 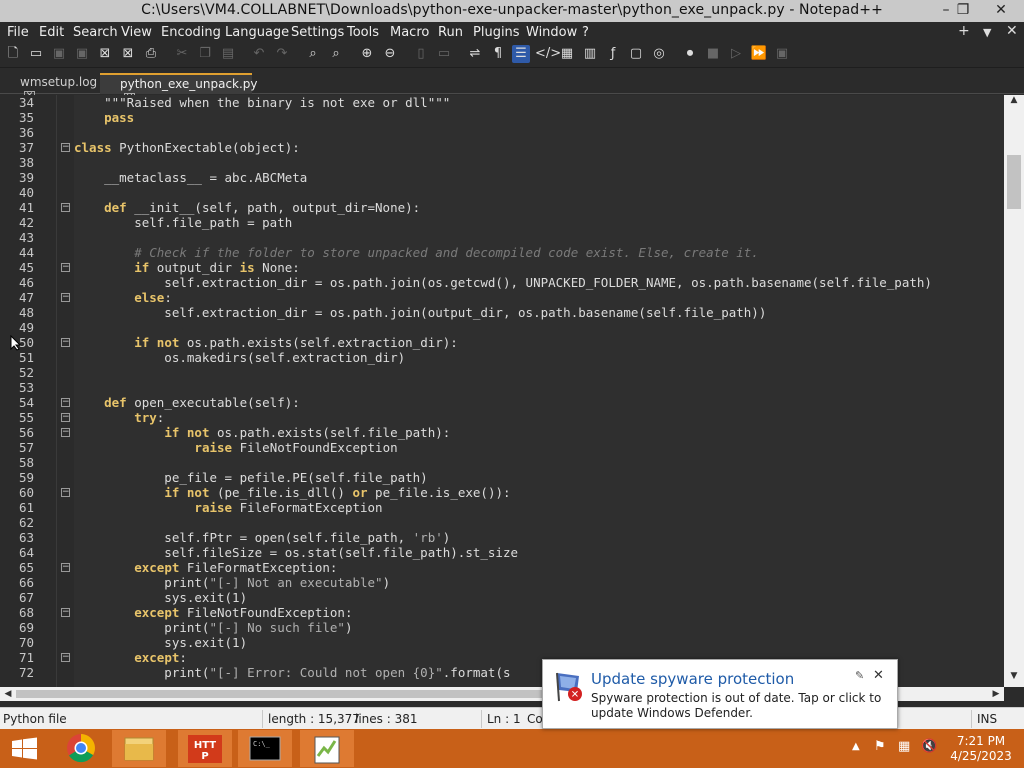 What do you see at coordinates (421, 54) in the screenshot?
I see `sync-vertical-icon: ▯` at bounding box center [421, 54].